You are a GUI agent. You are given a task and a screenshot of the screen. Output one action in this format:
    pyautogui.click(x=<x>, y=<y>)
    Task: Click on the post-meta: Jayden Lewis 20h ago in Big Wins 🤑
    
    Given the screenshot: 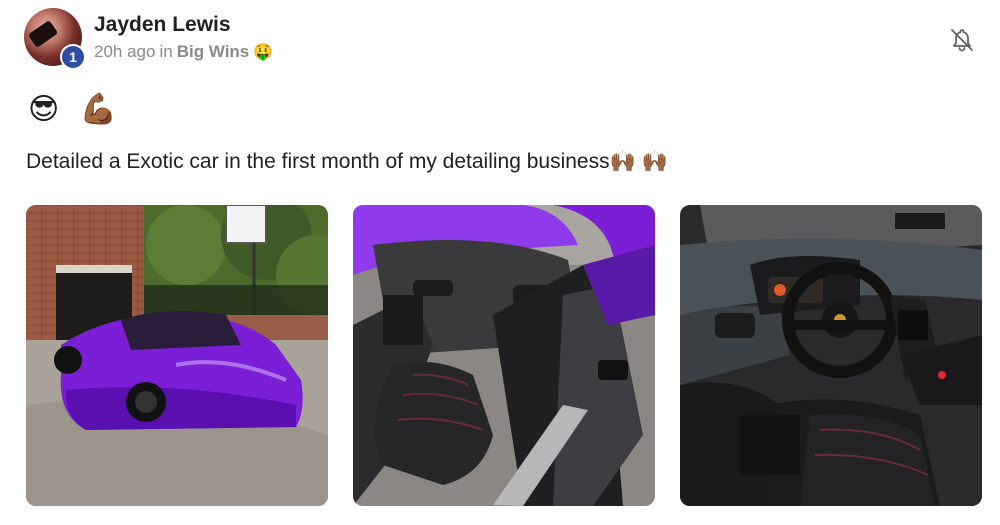 What is the action you would take?
    pyautogui.click(x=183, y=35)
    